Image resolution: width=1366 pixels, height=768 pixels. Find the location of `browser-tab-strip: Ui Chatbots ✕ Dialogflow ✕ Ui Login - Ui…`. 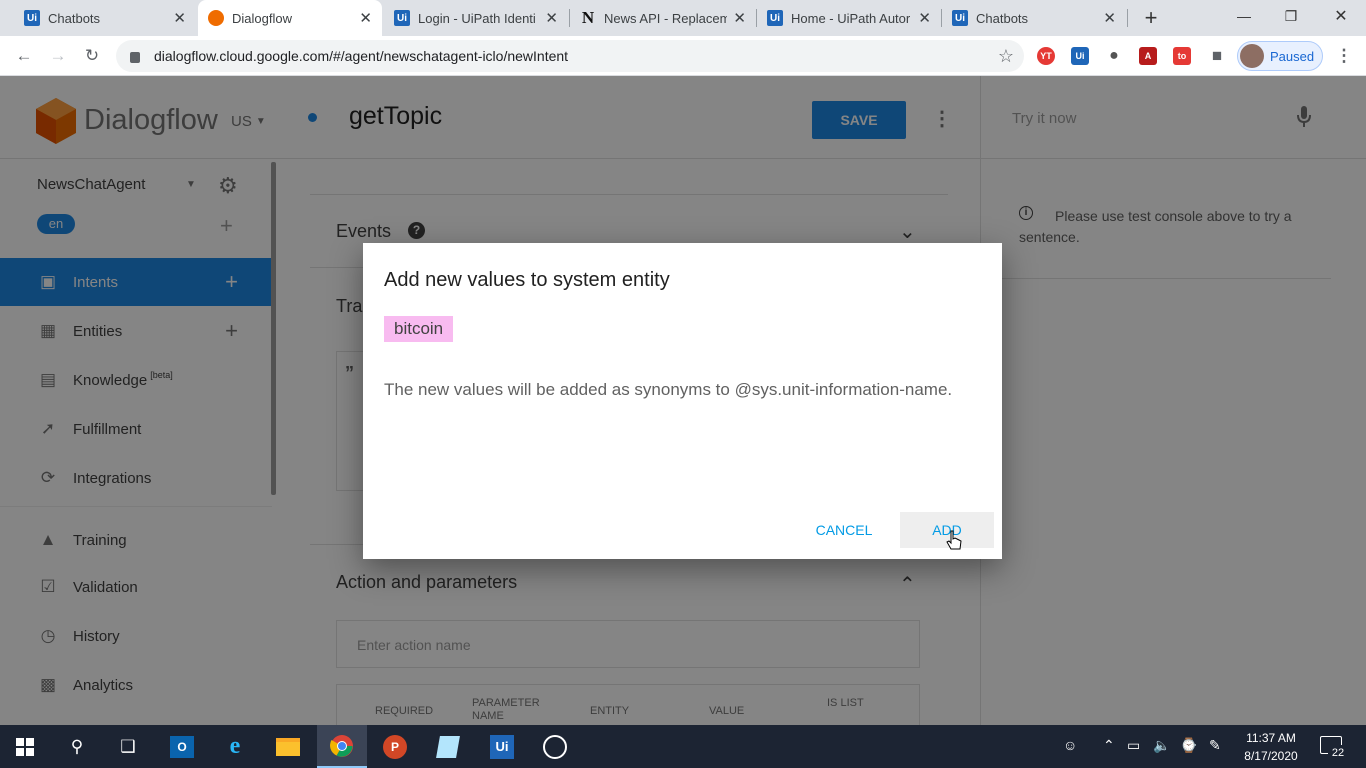

browser-tab-strip: Ui Chatbots ✕ Dialogflow ✕ Ui Login - Ui… is located at coordinates (683, 18).